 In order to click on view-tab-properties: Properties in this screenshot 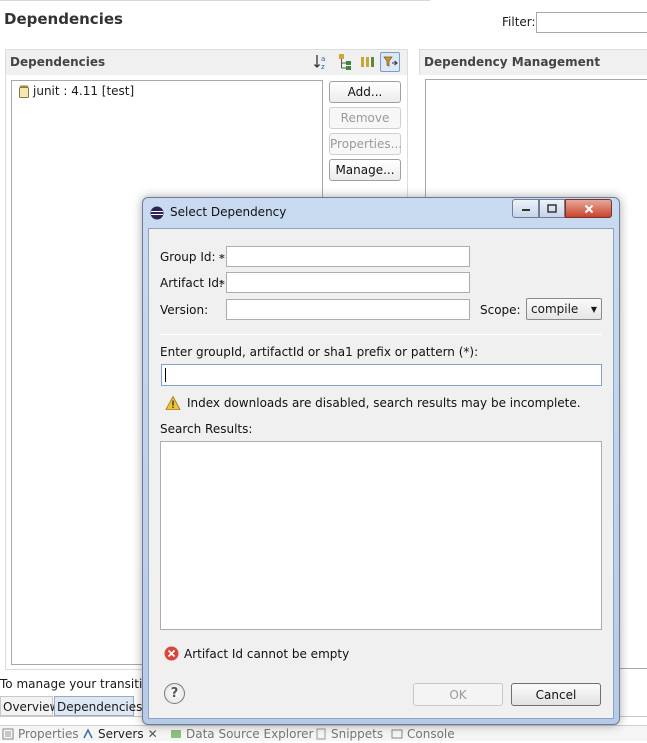, I will do `click(40, 734)`.